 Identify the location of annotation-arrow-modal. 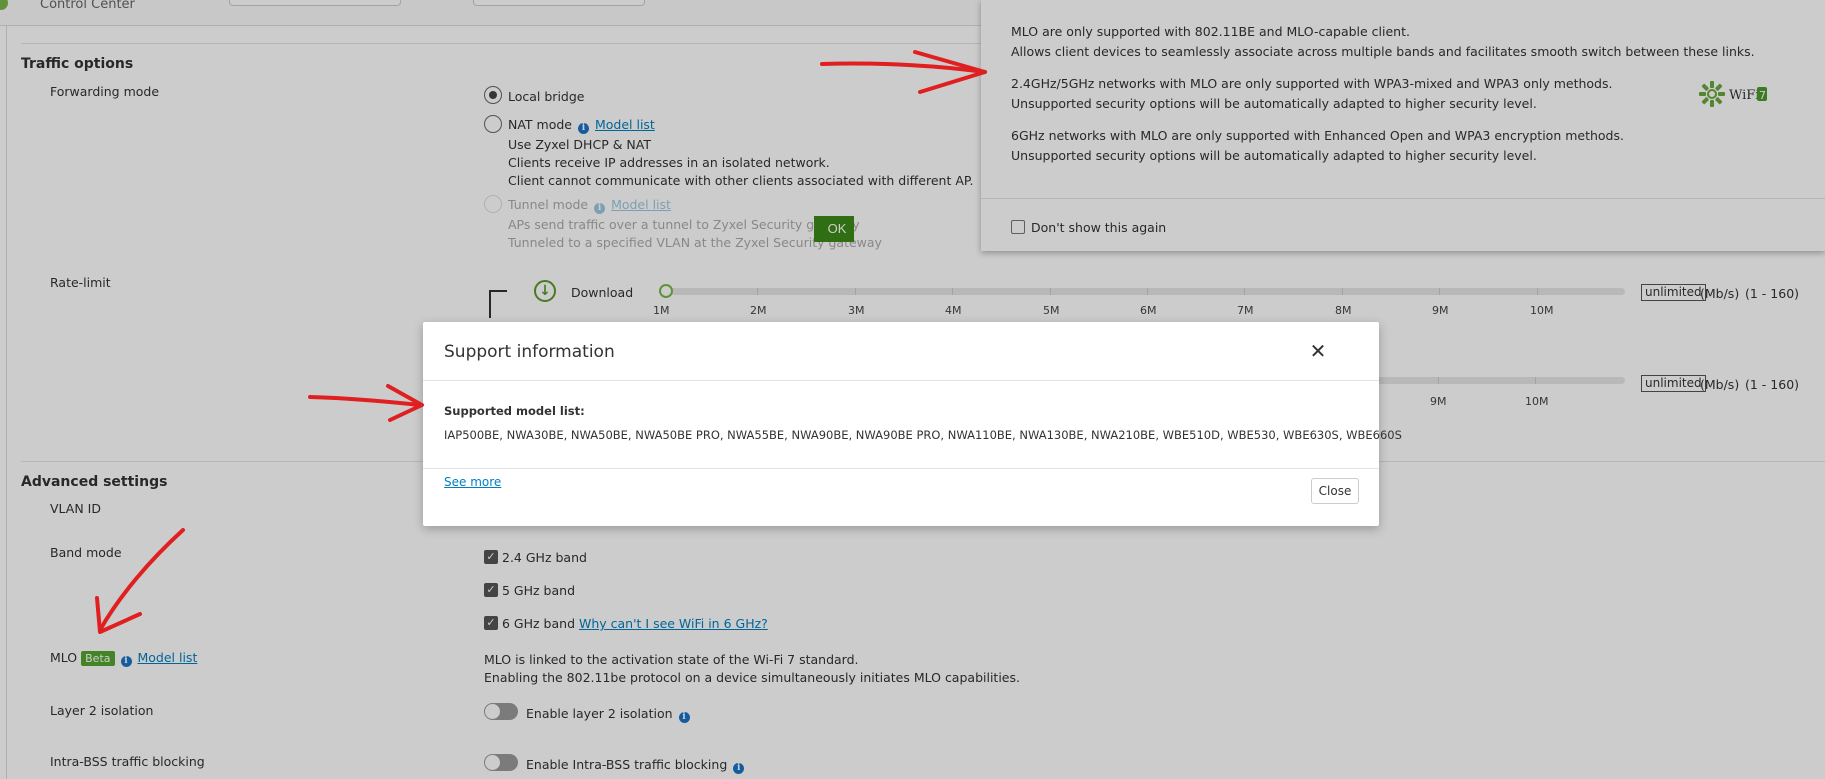
(365, 401).